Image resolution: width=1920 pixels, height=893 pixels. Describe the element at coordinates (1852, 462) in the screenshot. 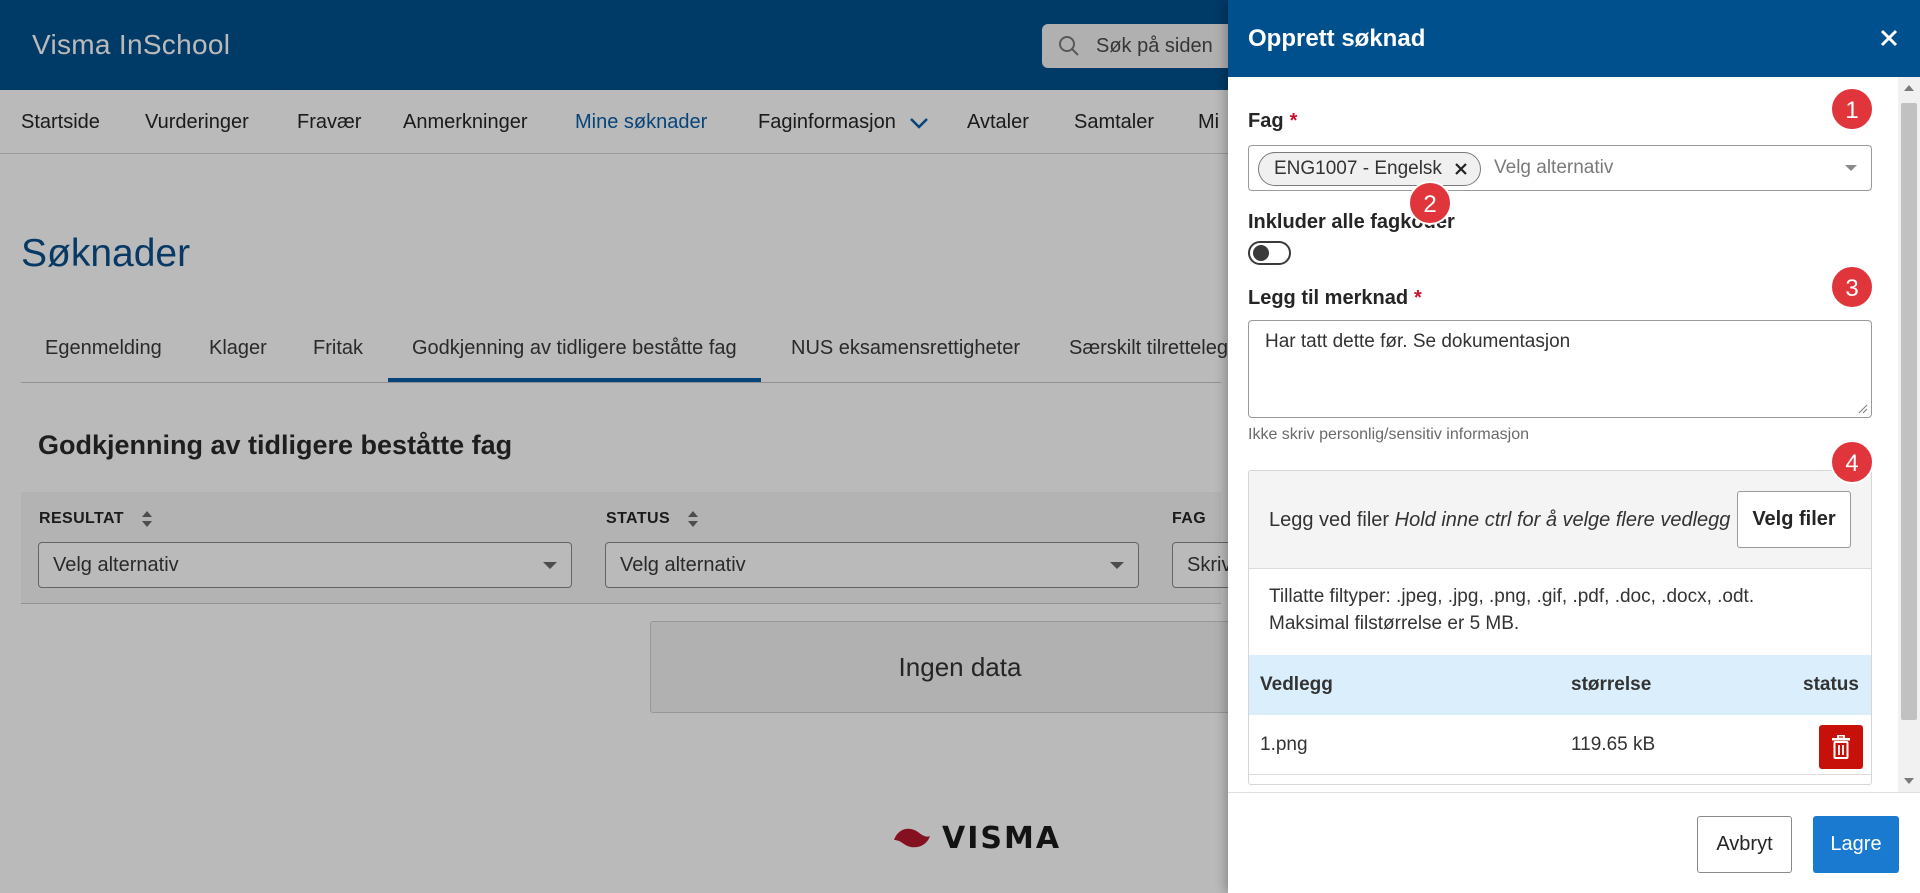

I see `step-badge-4: 4` at that location.